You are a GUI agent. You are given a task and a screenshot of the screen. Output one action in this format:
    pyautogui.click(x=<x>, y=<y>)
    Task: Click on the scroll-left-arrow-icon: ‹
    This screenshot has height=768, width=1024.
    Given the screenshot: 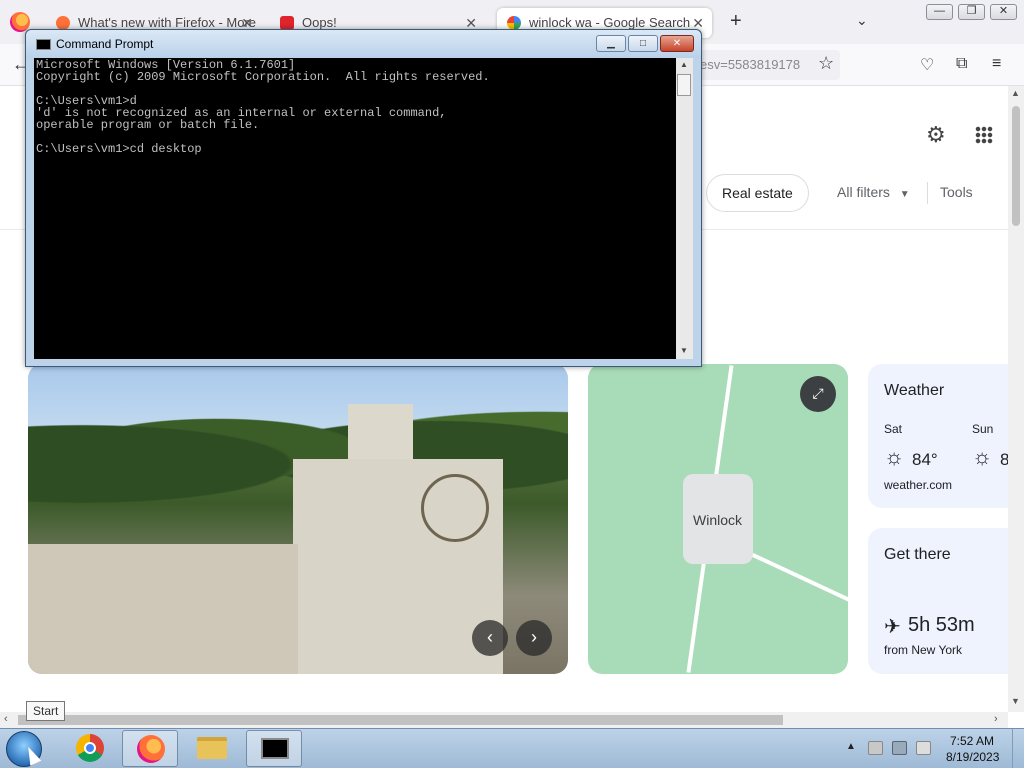 What is the action you would take?
    pyautogui.click(x=6, y=719)
    